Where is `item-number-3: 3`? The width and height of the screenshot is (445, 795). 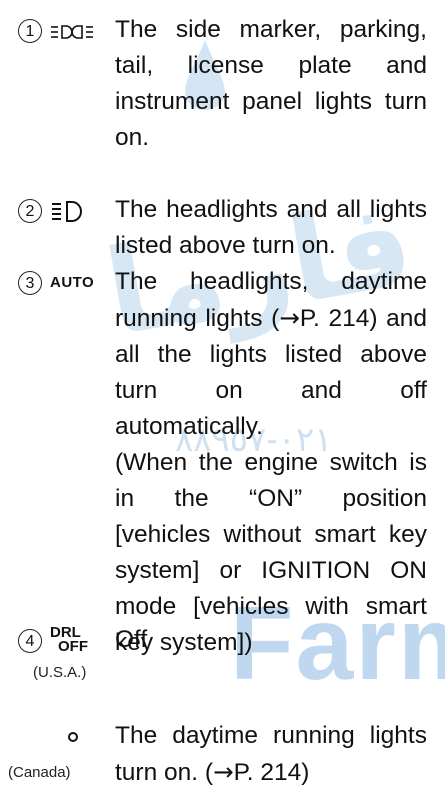 item-number-3: 3 is located at coordinates (30, 283).